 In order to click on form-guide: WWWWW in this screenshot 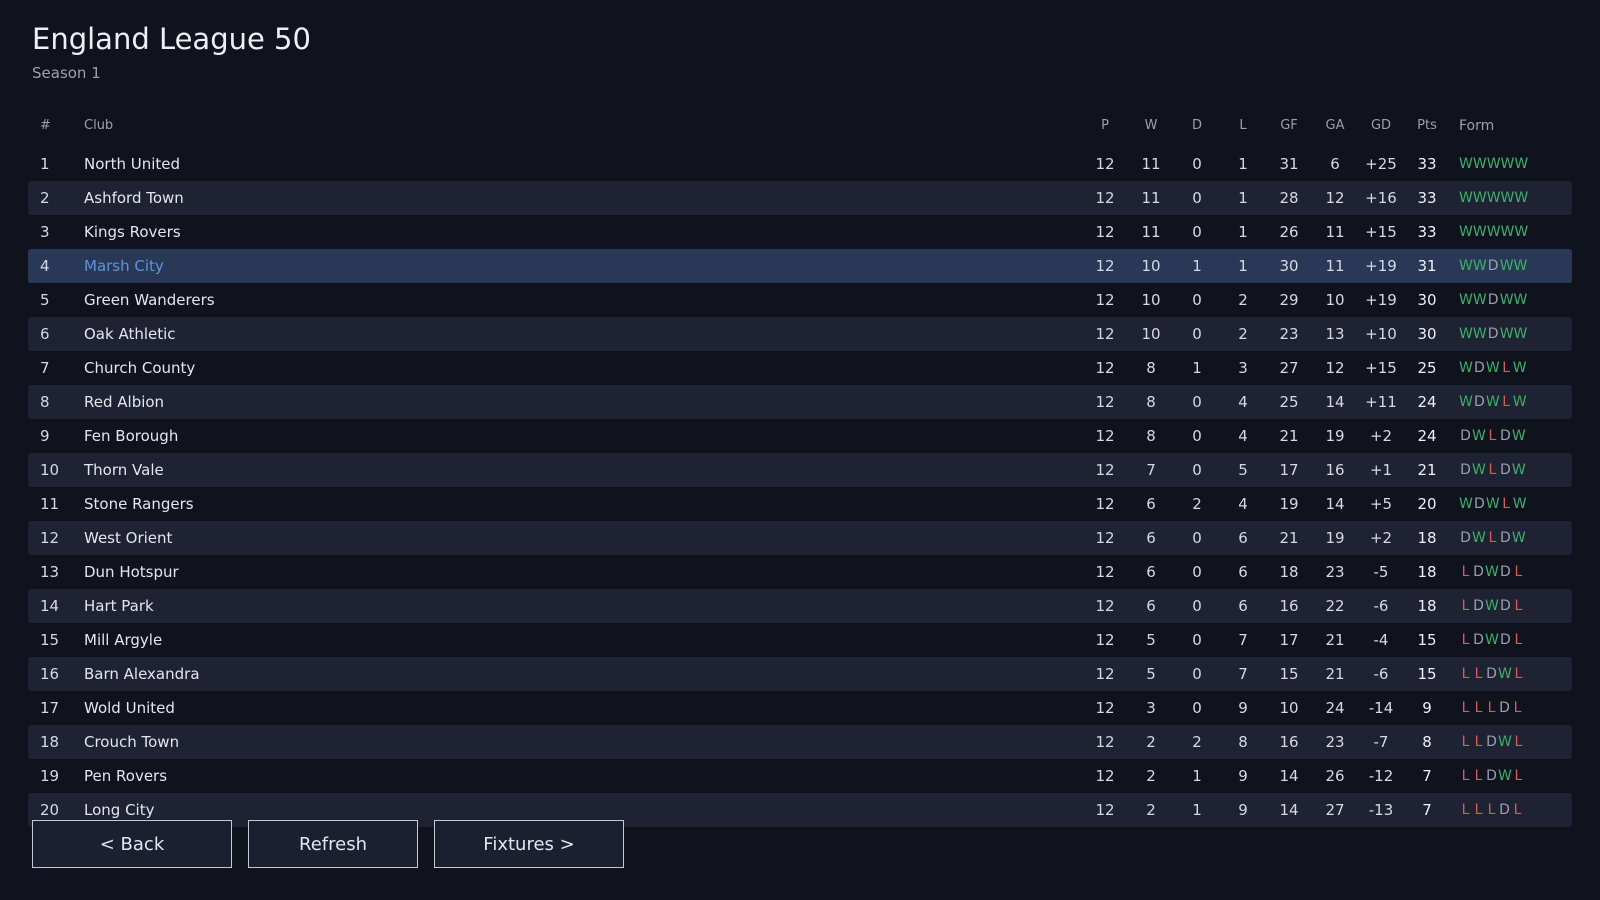, I will do `click(1493, 164)`.